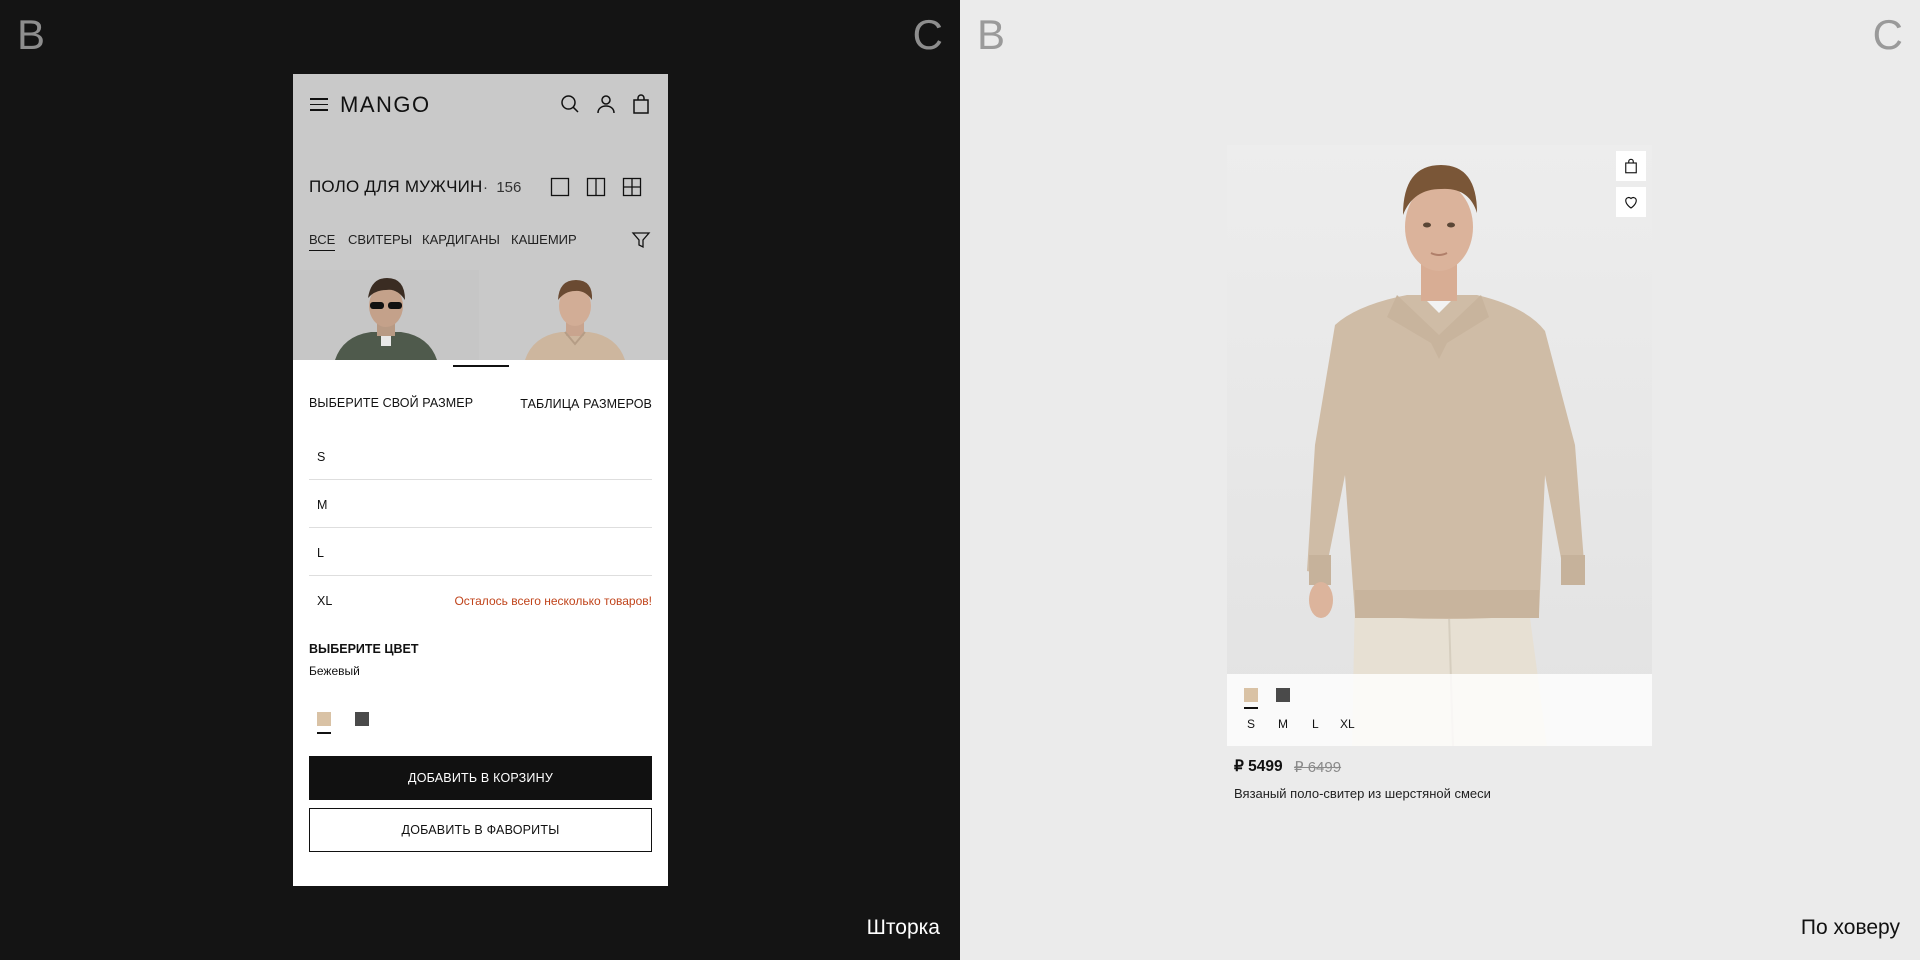  I want to click on grid-4-icon, so click(632, 187).